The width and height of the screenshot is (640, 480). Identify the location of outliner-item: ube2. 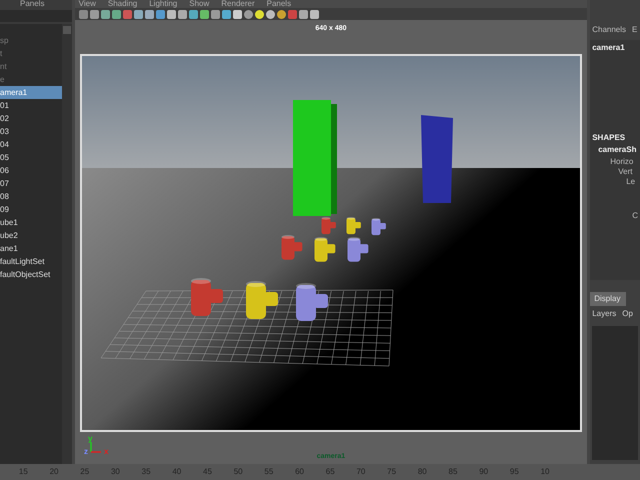
(31, 235).